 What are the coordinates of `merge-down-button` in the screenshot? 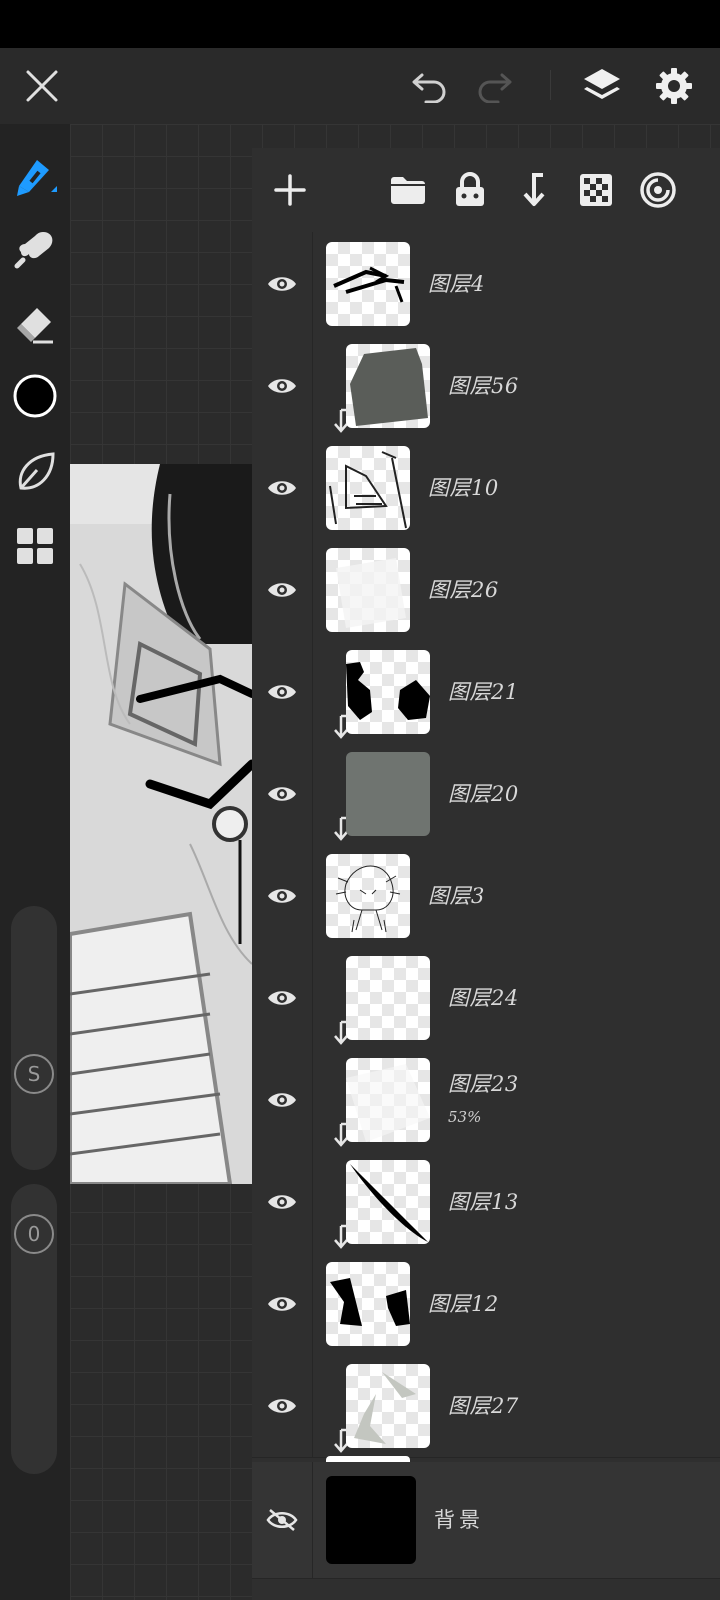 It's located at (534, 190).